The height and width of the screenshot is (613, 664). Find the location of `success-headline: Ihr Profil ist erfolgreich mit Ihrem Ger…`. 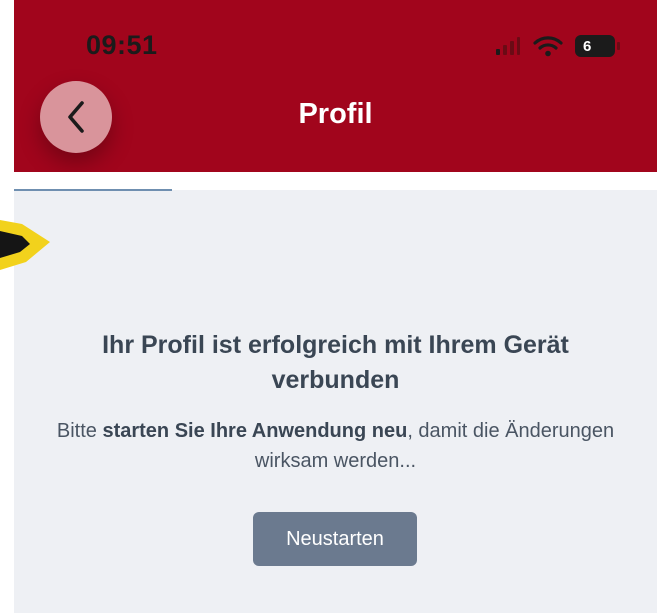

success-headline: Ihr Profil ist erfolgreich mit Ihrem Ger… is located at coordinates (335, 362).